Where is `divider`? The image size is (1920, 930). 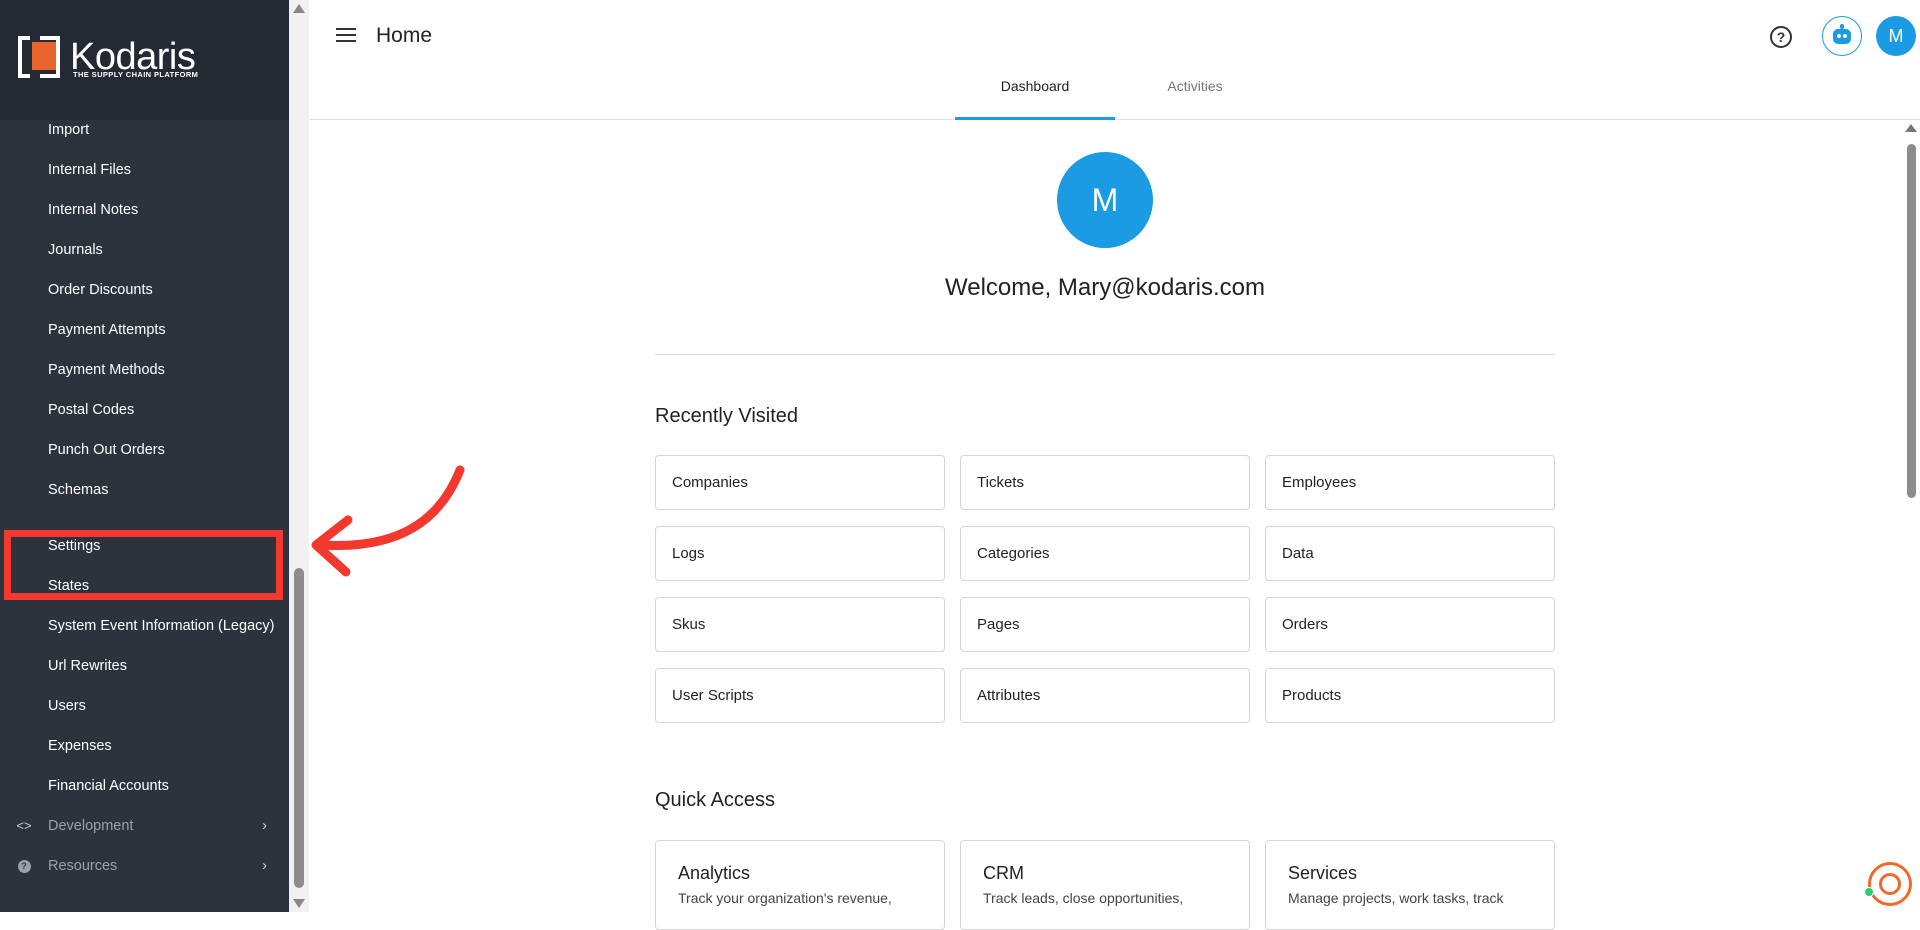
divider is located at coordinates (1105, 354).